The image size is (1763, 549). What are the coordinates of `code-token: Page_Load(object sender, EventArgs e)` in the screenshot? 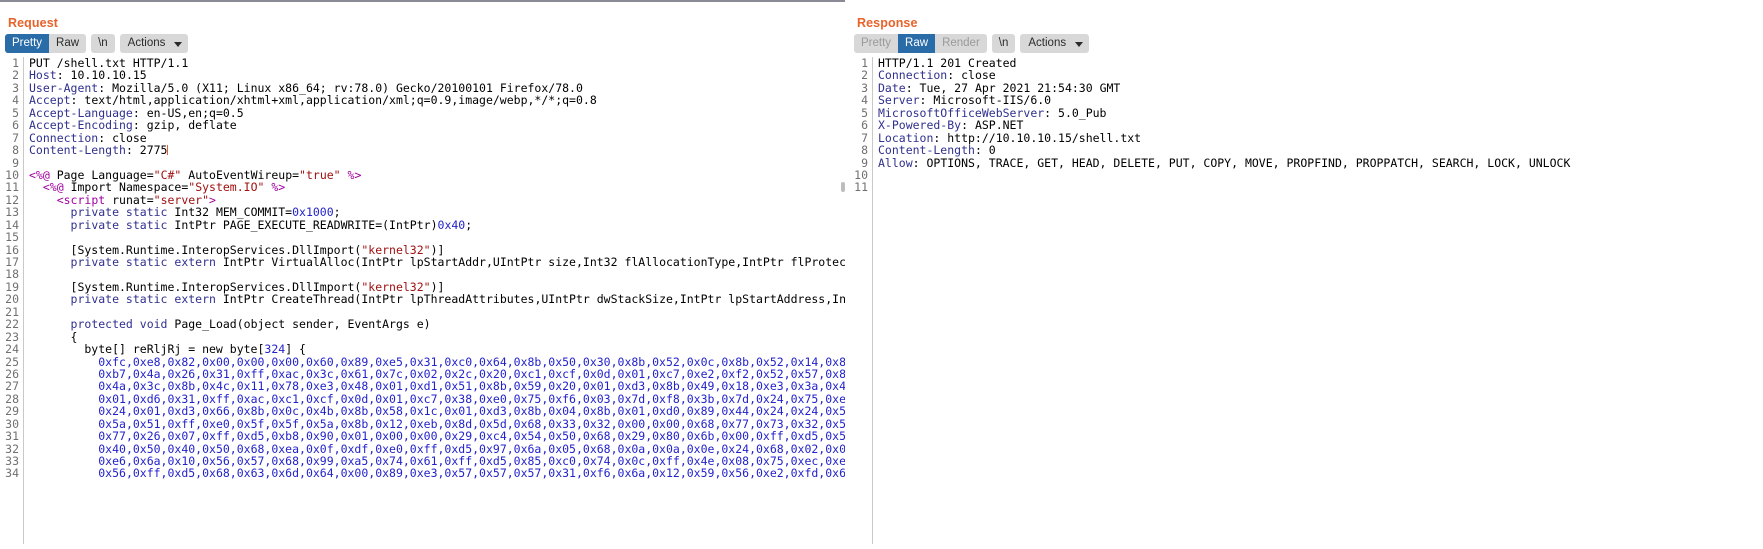 It's located at (299, 324).